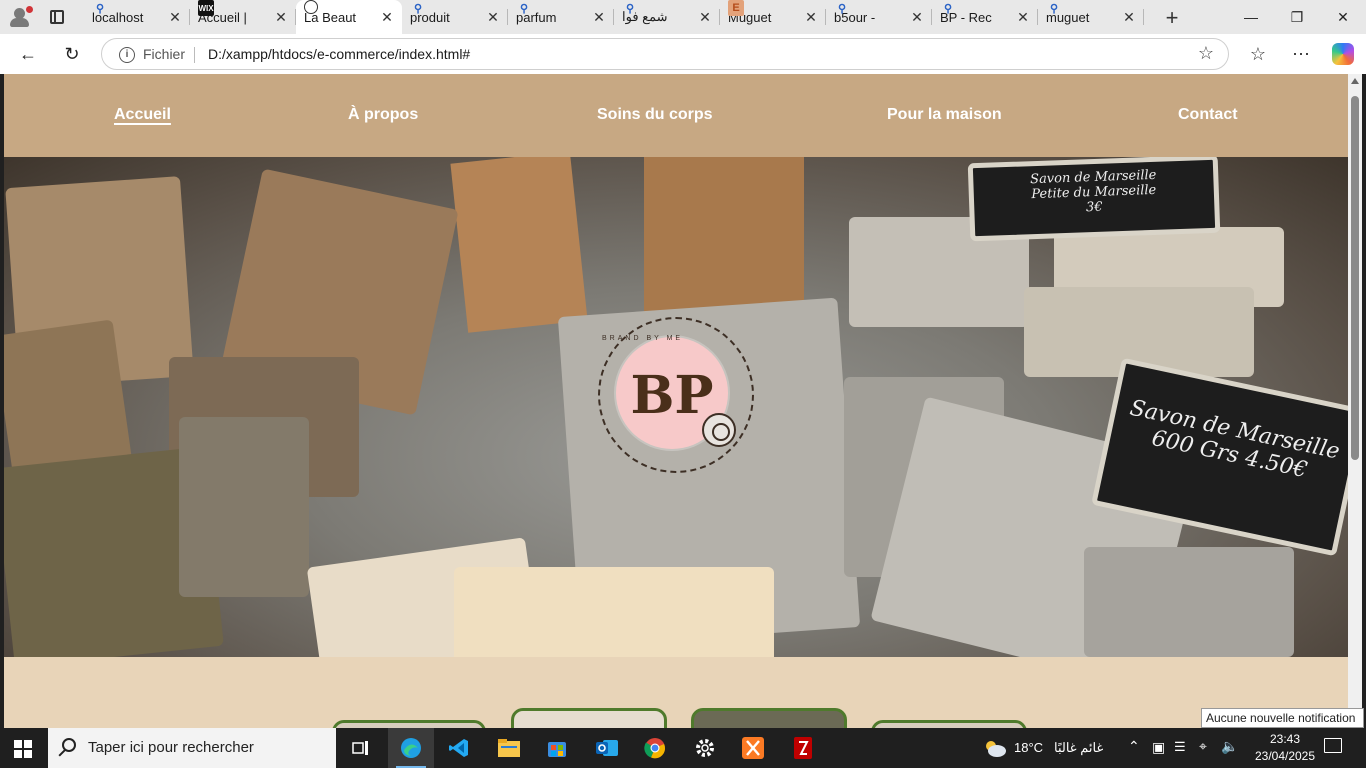  Describe the element at coordinates (676, 716) in the screenshot. I see `product-cards-preview` at that location.